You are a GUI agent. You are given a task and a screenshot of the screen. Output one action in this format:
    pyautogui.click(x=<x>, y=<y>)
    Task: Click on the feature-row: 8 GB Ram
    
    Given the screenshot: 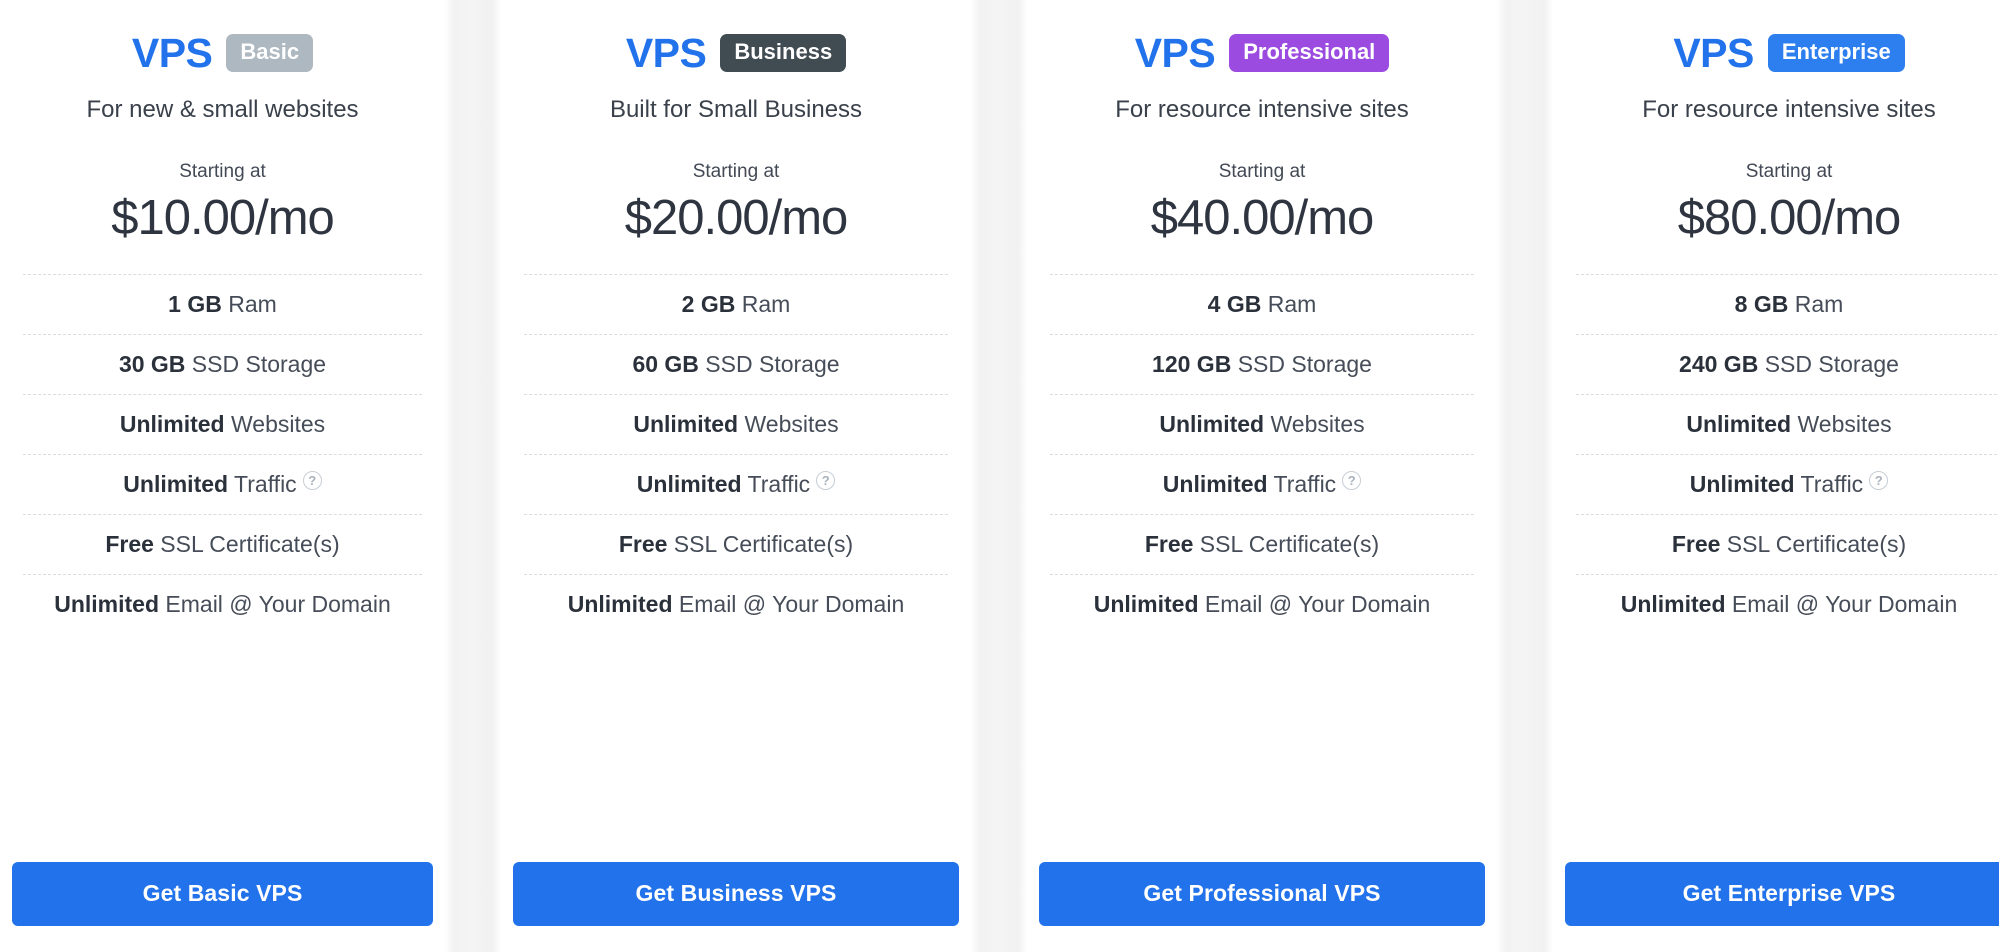 What is the action you would take?
    pyautogui.click(x=1787, y=303)
    